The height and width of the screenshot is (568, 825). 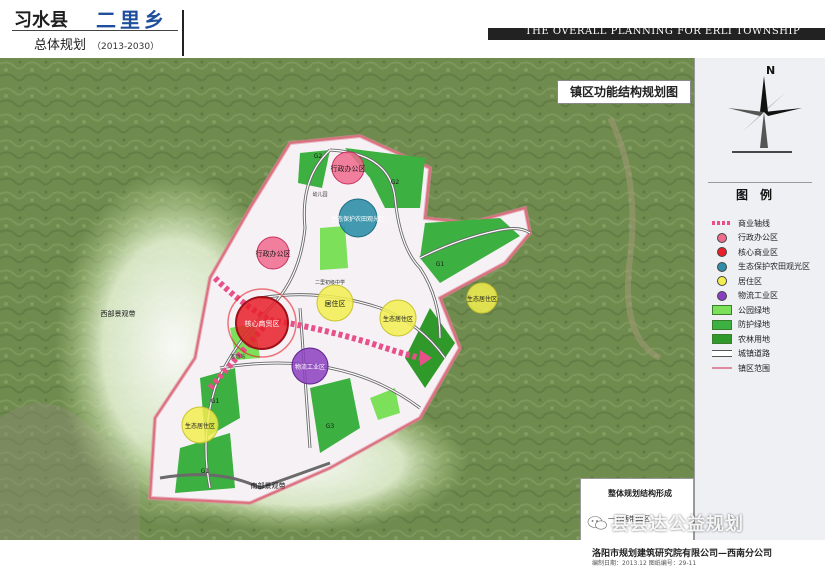 What do you see at coordinates (765, 108) in the screenshot?
I see `north-arrow-icon: N` at bounding box center [765, 108].